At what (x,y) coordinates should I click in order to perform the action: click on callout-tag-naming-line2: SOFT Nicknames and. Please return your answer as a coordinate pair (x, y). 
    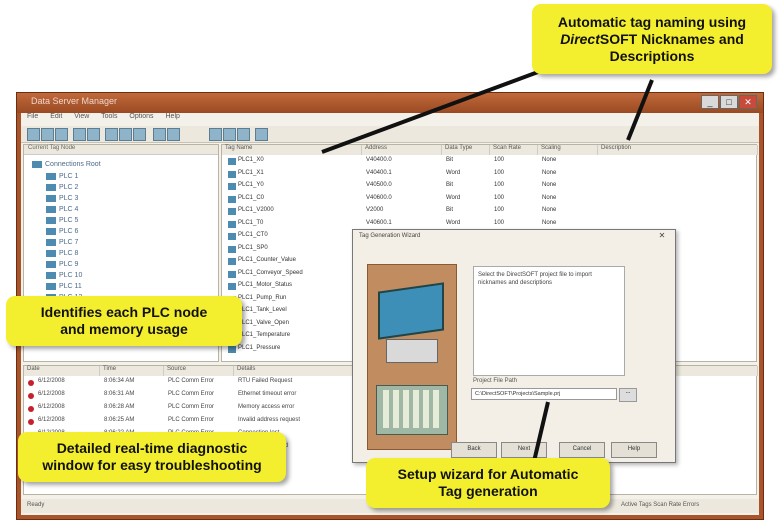
    Looking at the image, I should click on (671, 38).